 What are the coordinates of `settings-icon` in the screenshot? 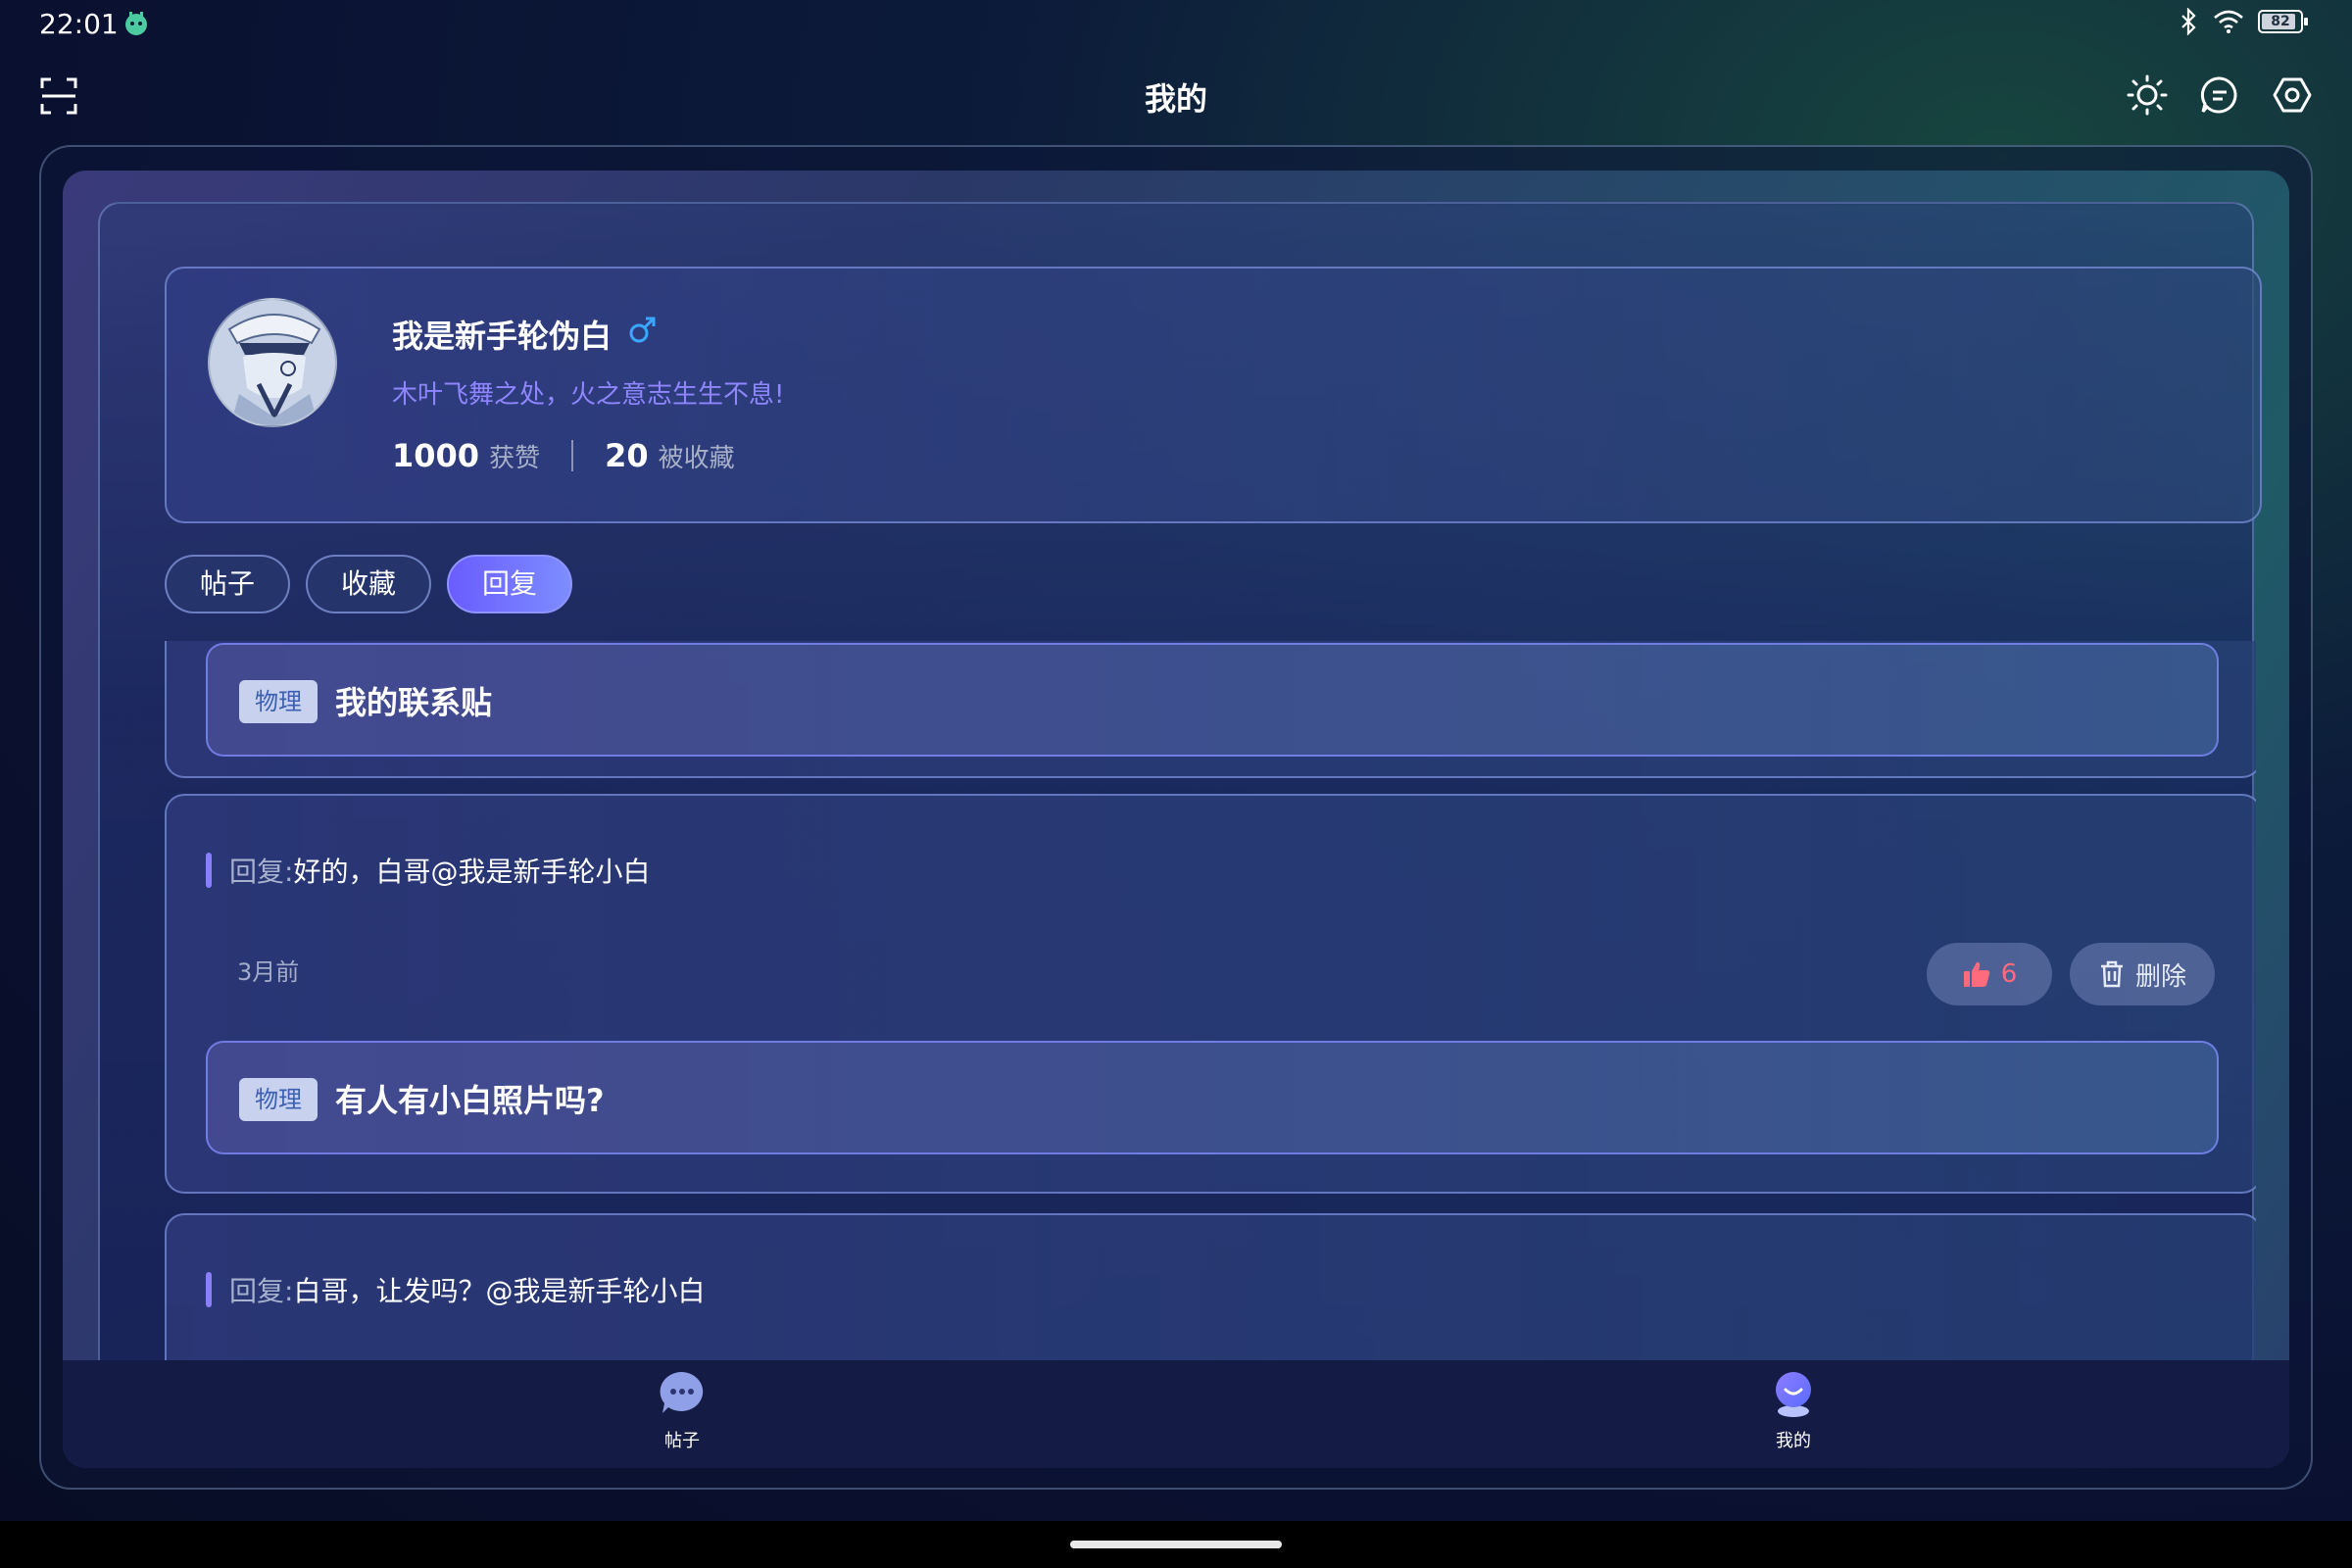 It's located at (2292, 95).